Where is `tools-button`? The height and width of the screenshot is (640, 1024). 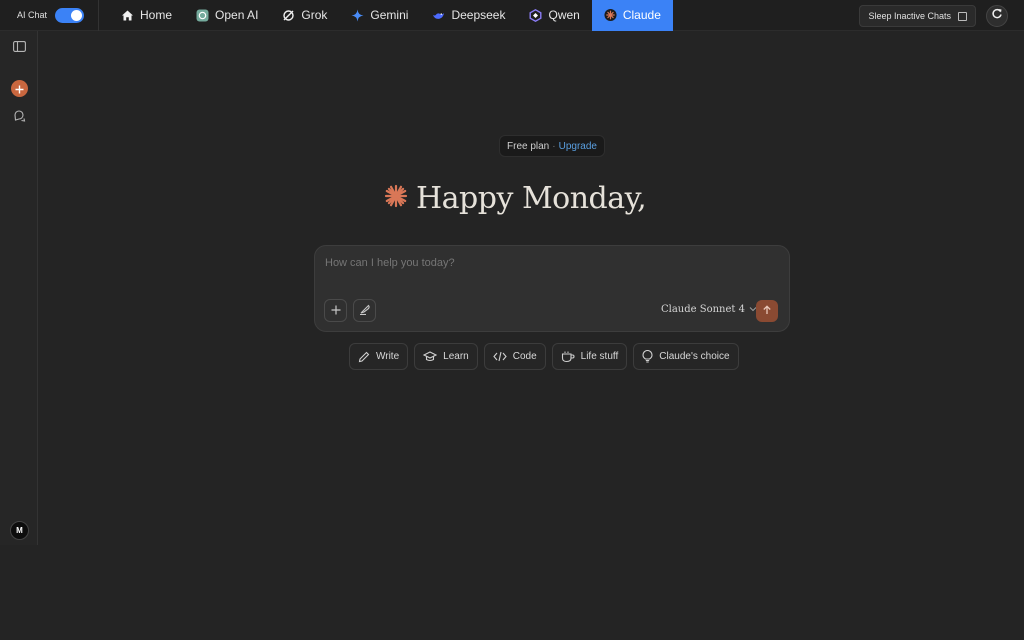 tools-button is located at coordinates (364, 310).